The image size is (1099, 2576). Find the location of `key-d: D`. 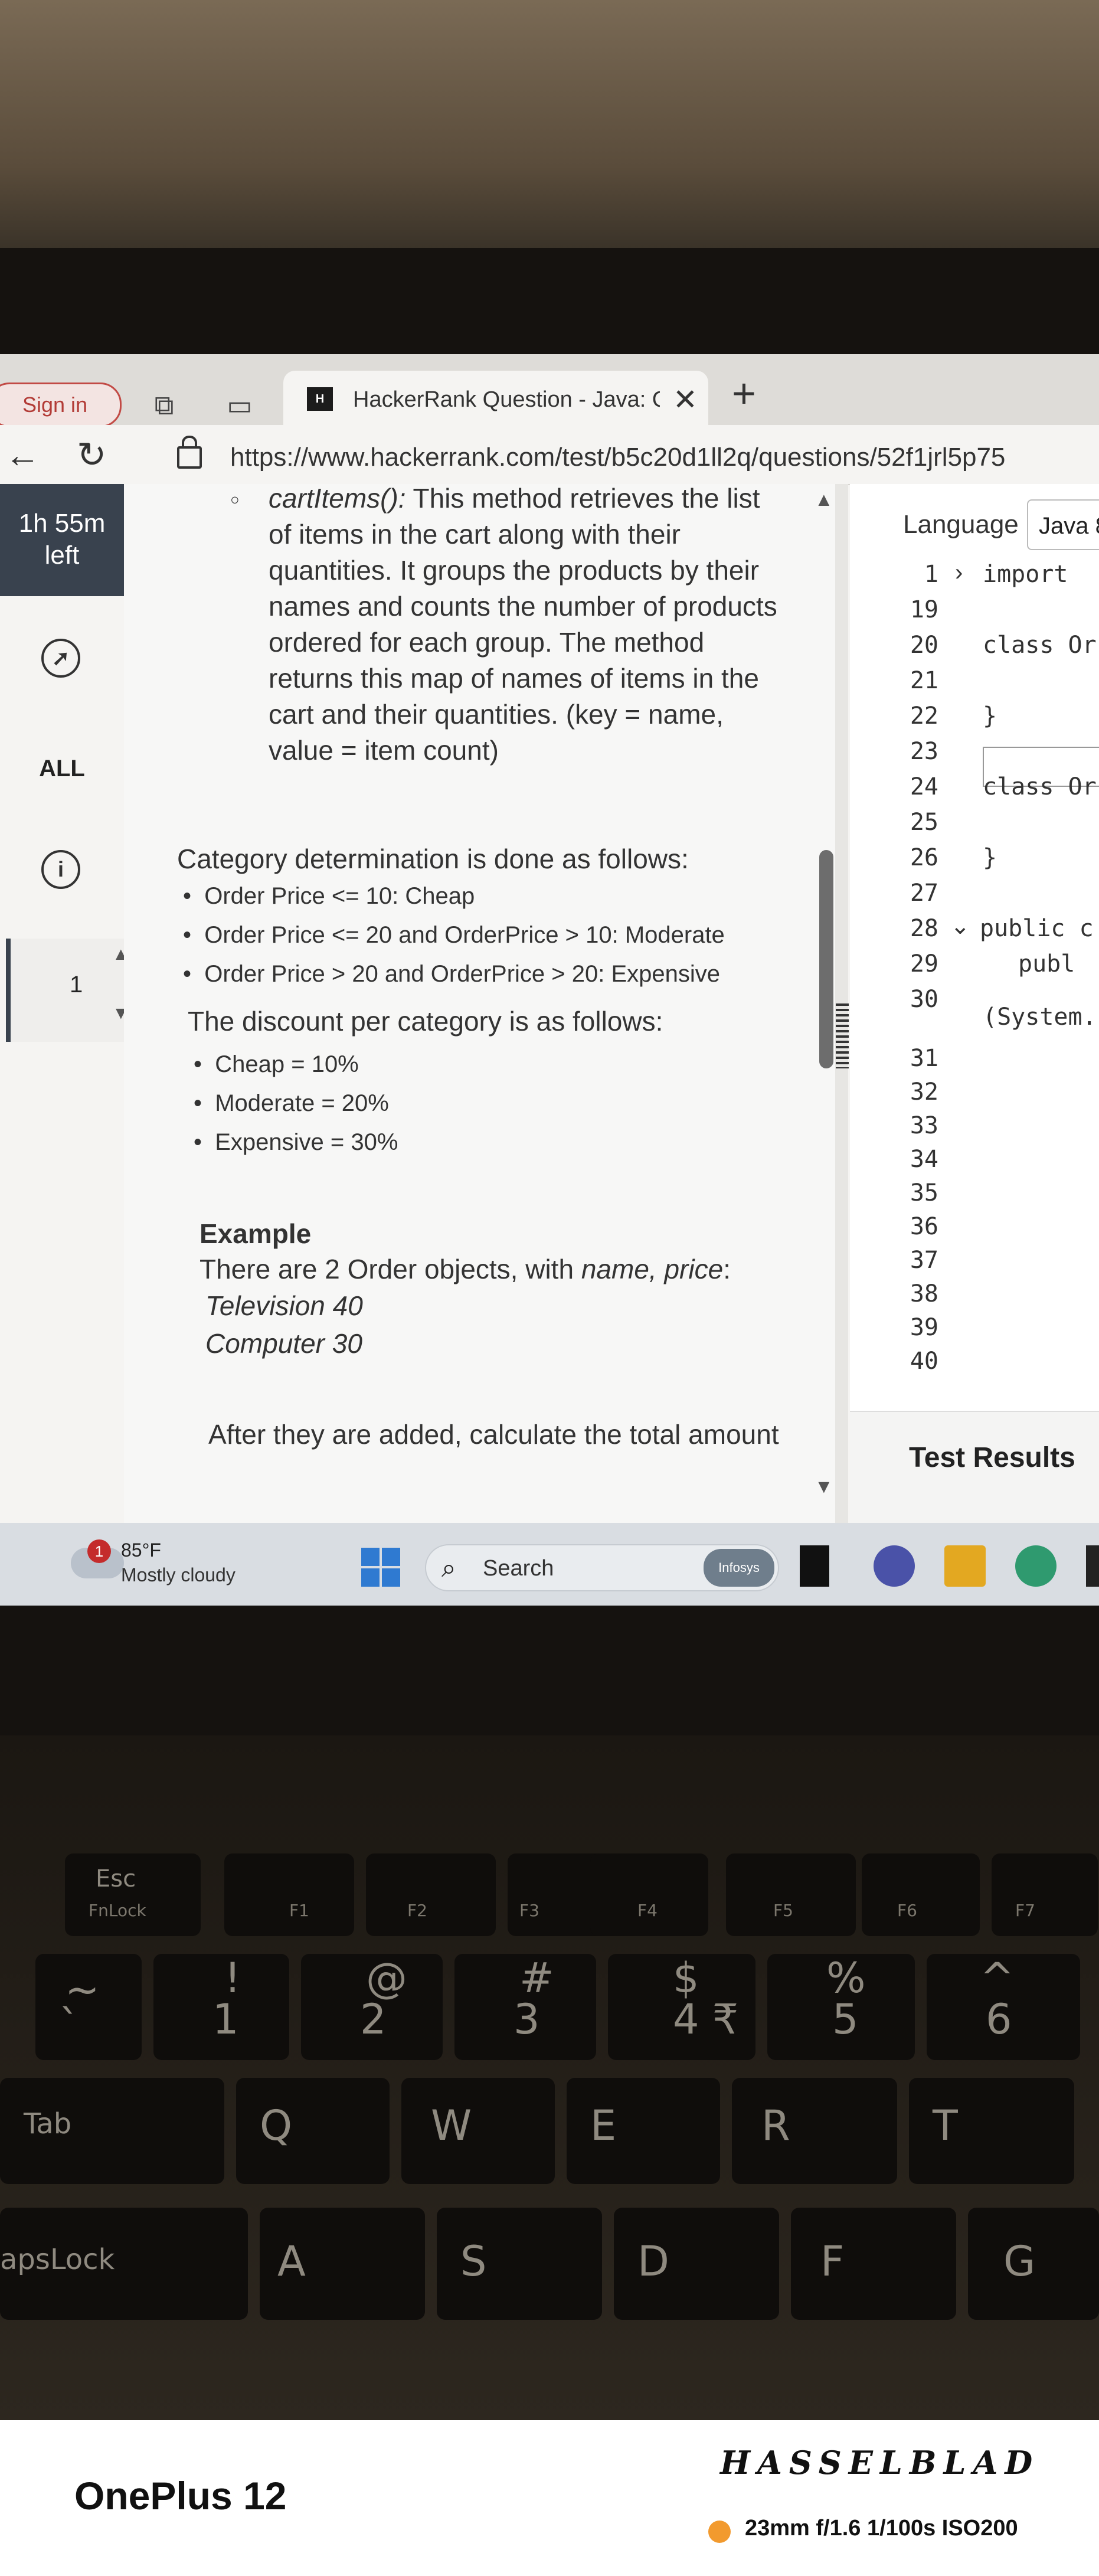

key-d: D is located at coordinates (696, 2264).